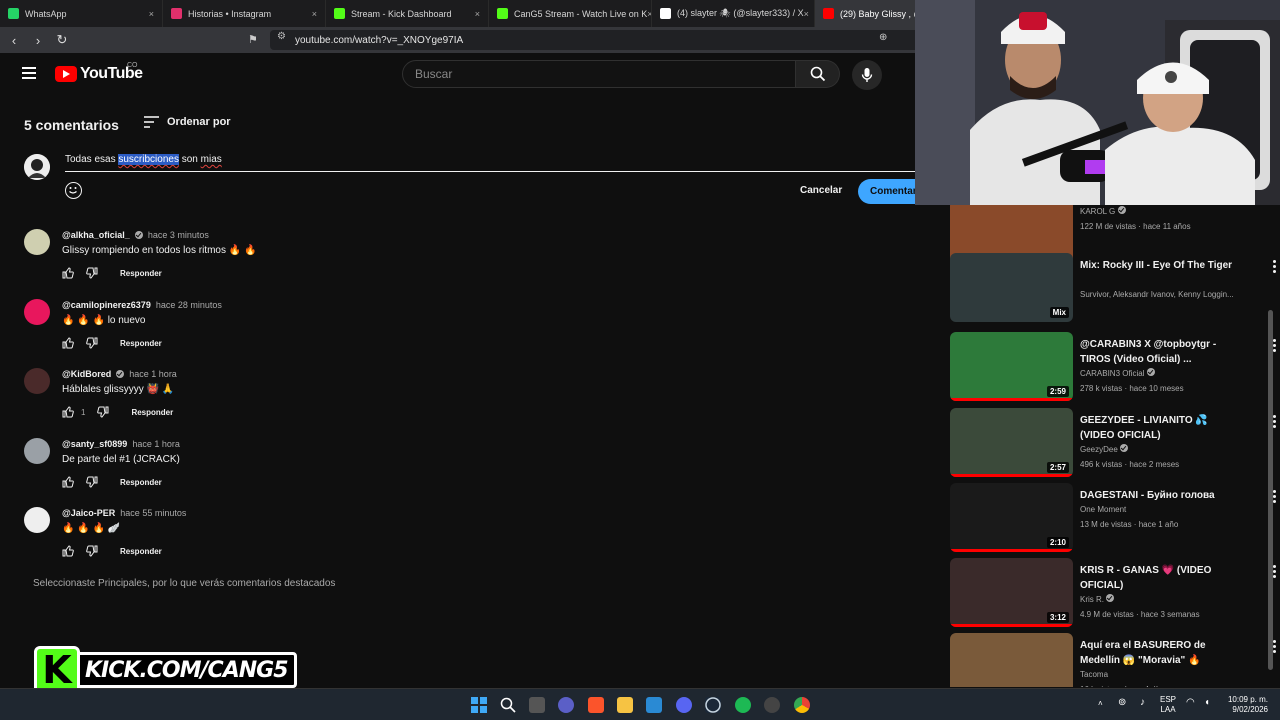 This screenshot has height=720, width=1280. Describe the element at coordinates (1190, 703) in the screenshot. I see `wifi-icon: ◠` at that location.